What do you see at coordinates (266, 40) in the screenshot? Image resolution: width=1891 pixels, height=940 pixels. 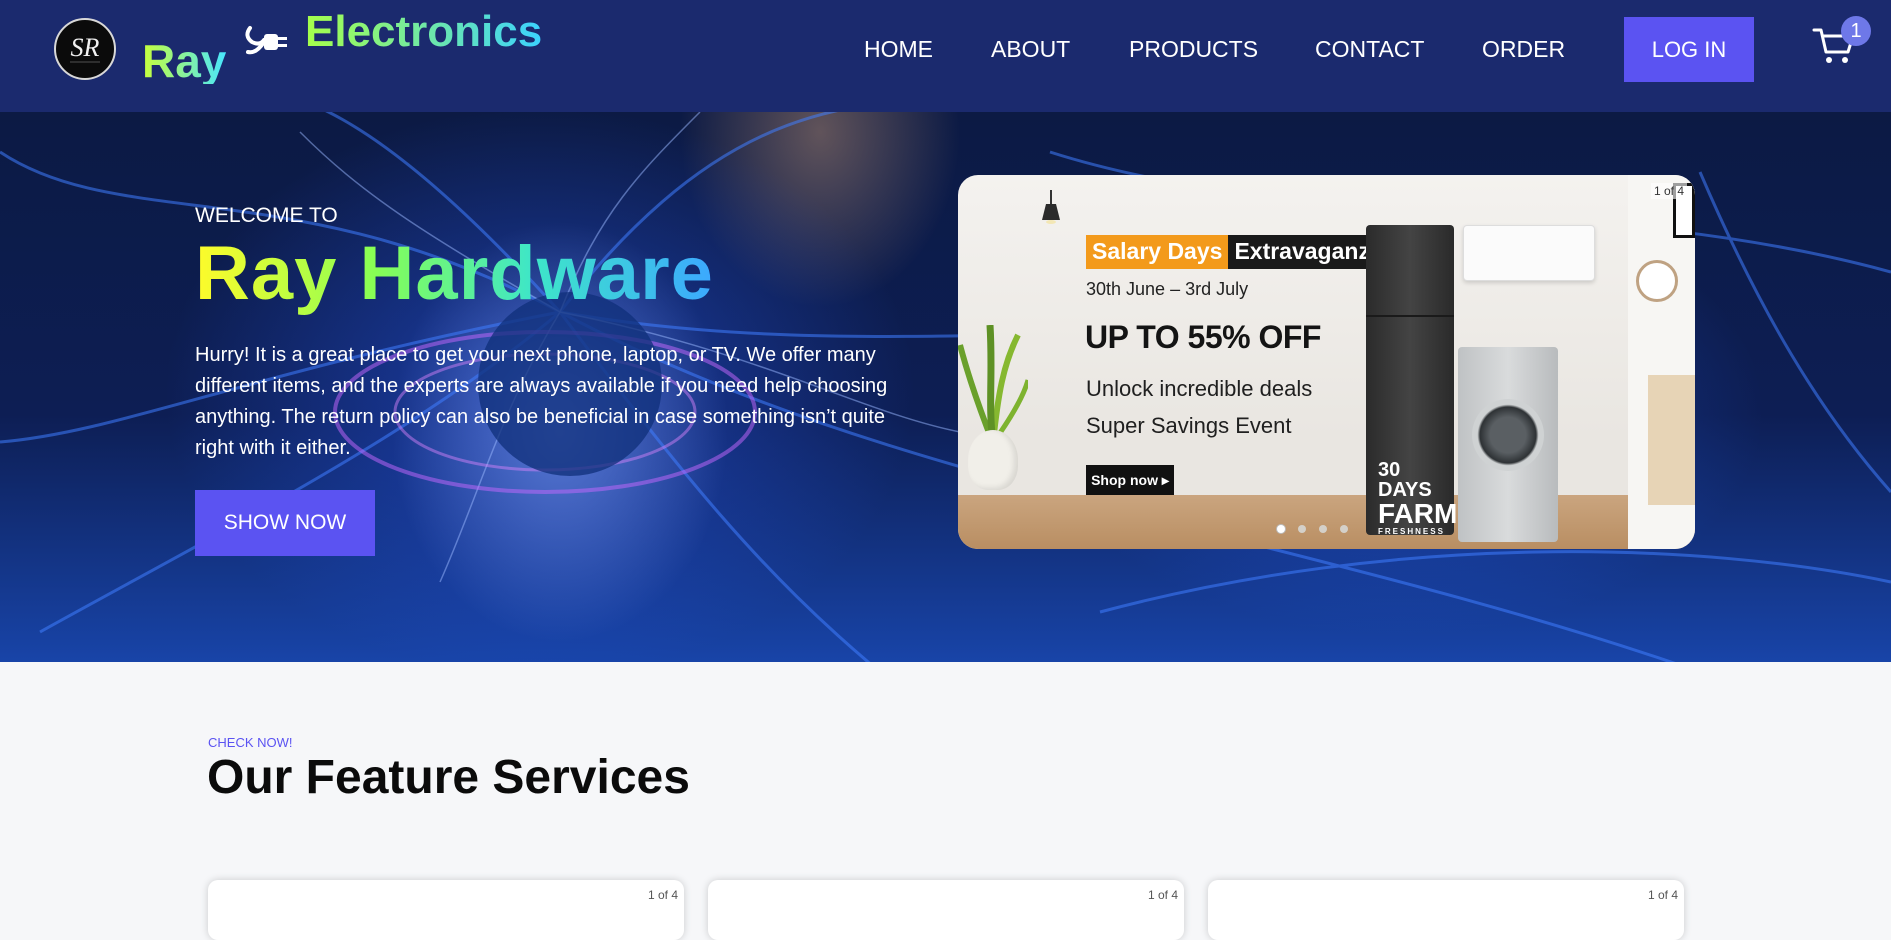 I see `plug-icon` at bounding box center [266, 40].